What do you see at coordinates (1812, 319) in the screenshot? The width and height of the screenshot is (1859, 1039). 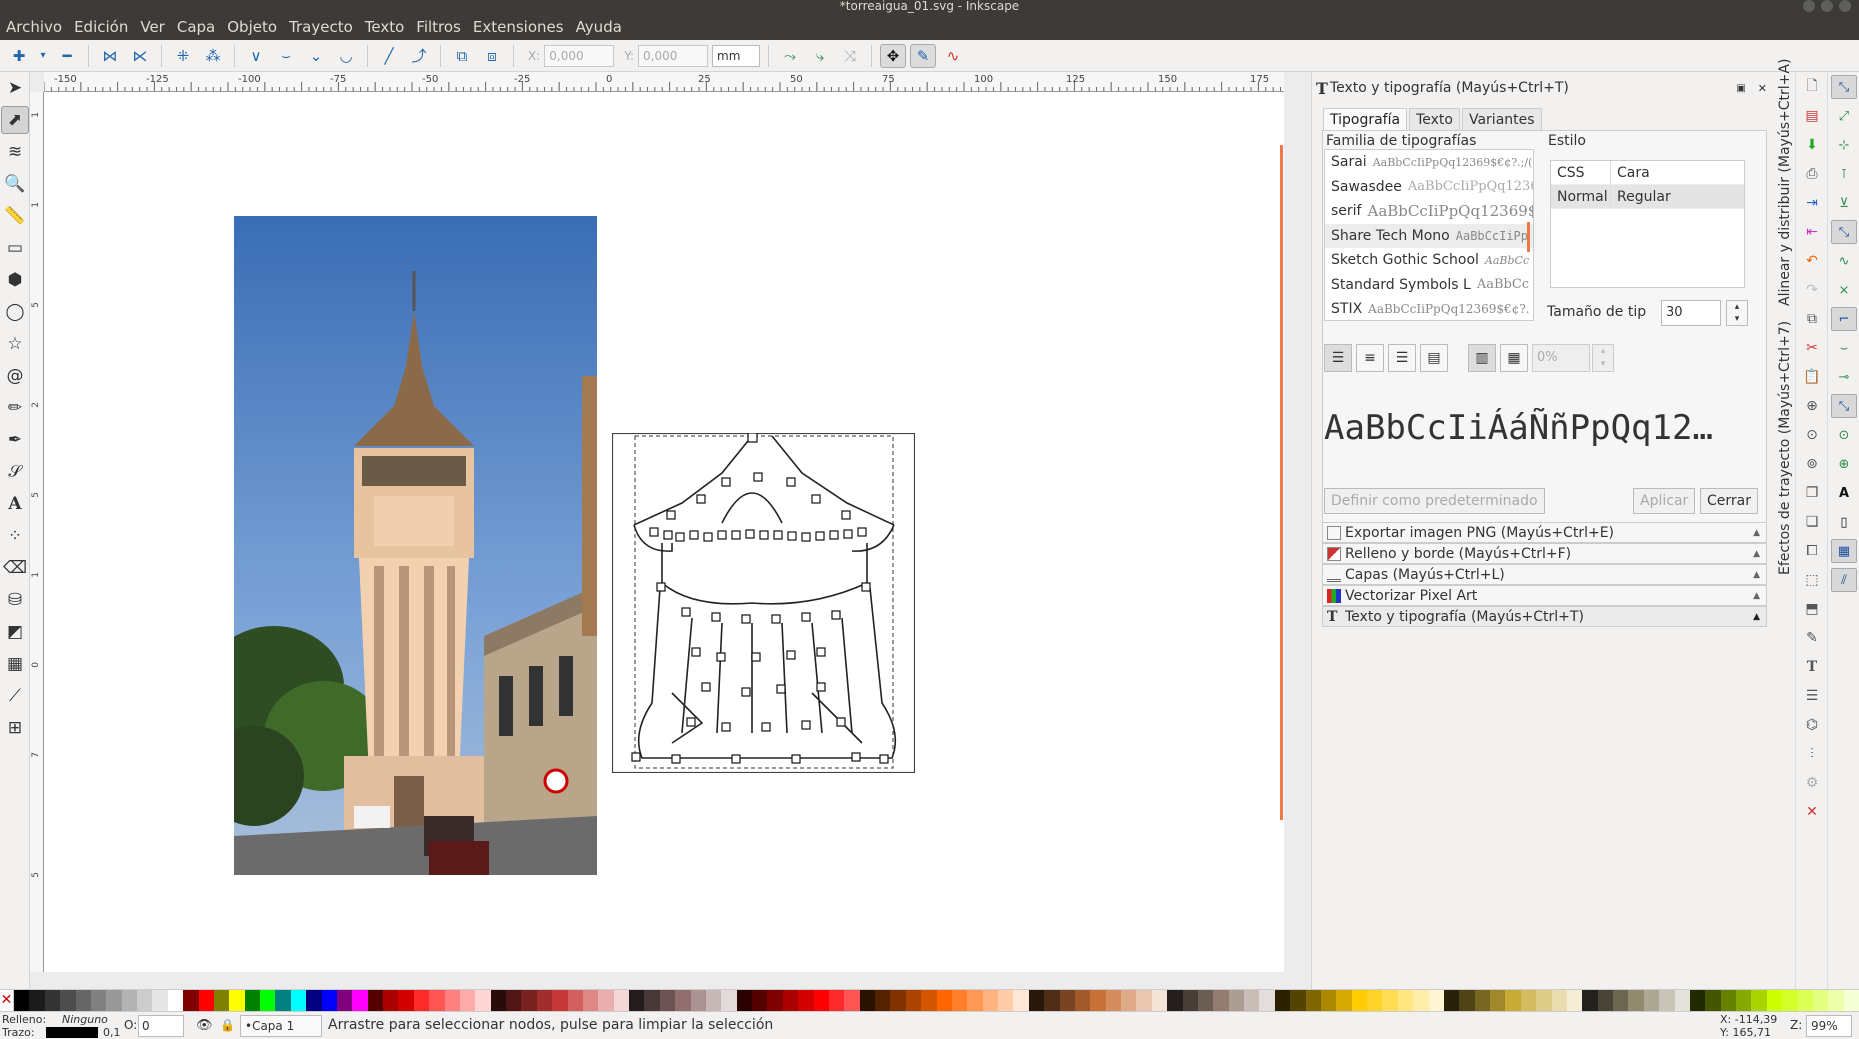 I see `copy-icon: ⧉` at bounding box center [1812, 319].